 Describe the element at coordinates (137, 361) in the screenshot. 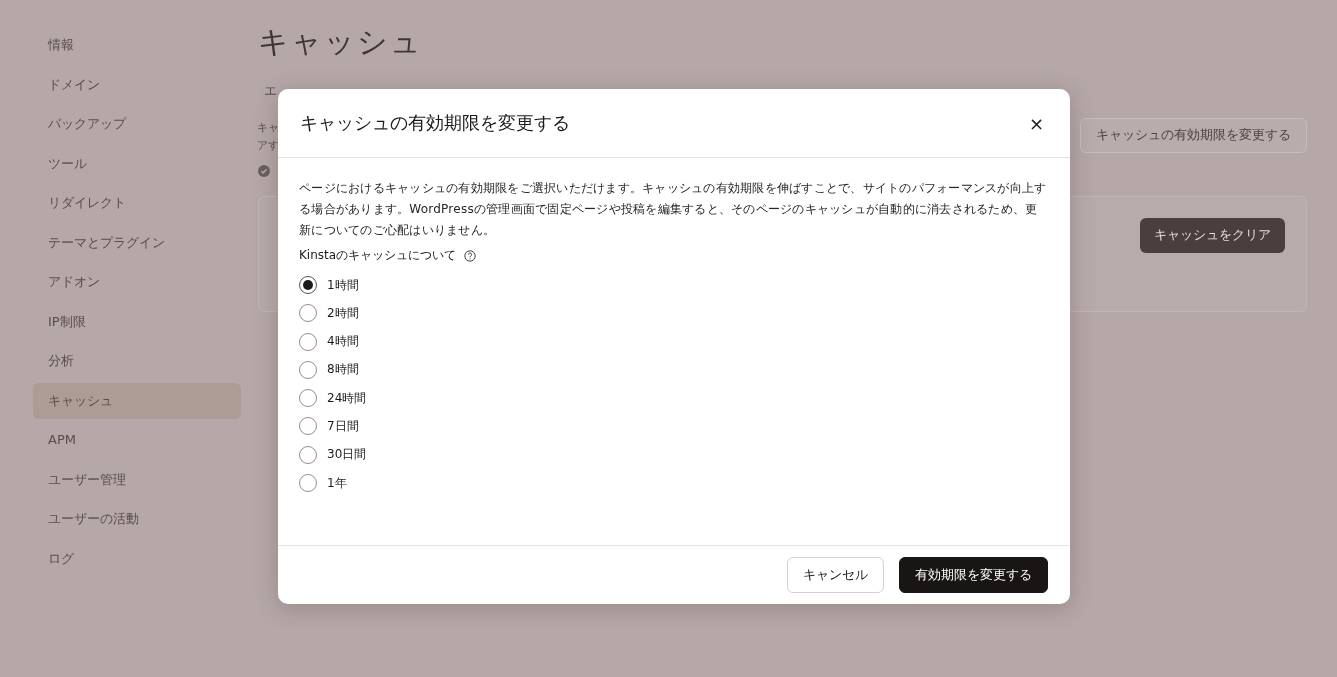

I see `sidebar-item: 分析` at that location.